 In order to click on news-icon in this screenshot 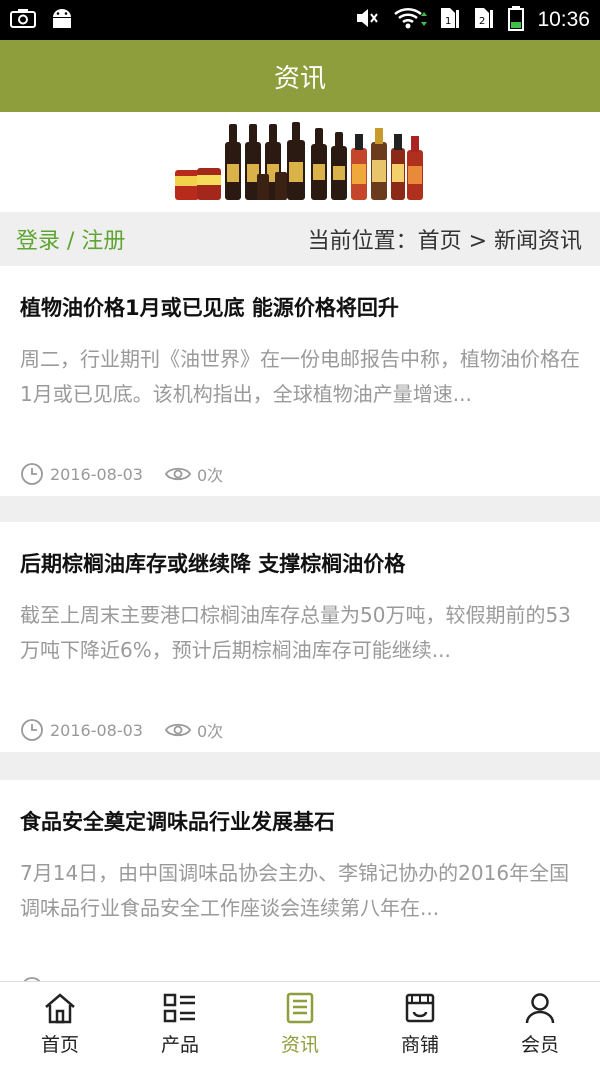, I will do `click(300, 1008)`.